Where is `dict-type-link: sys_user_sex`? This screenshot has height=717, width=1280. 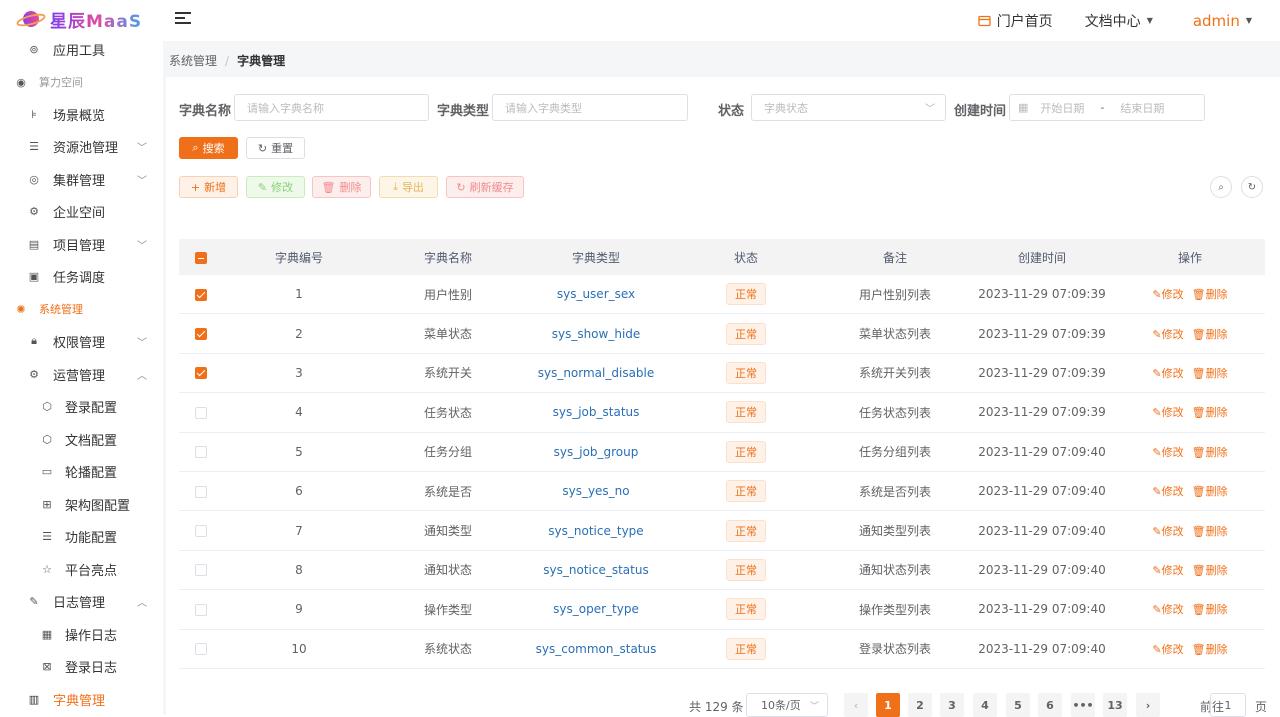 dict-type-link: sys_user_sex is located at coordinates (596, 294).